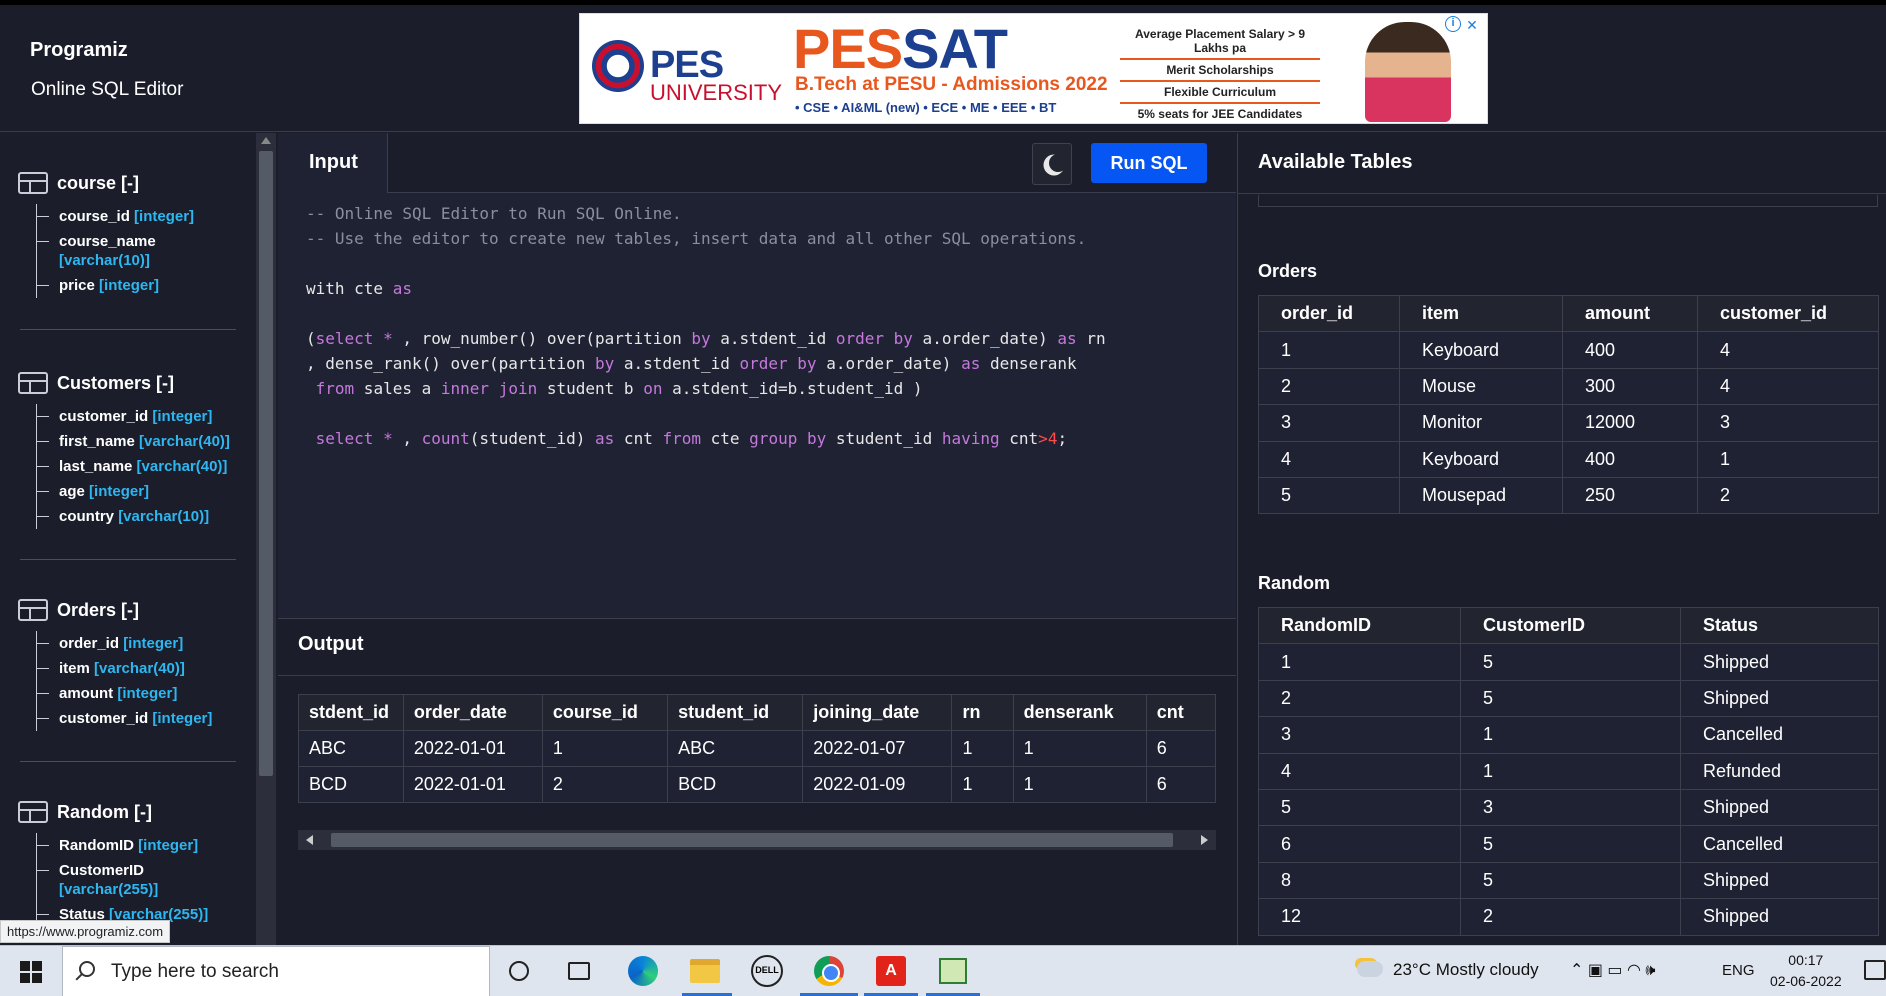 This screenshot has width=1886, height=996. I want to click on column-type: [varchar(40)], so click(184, 441).